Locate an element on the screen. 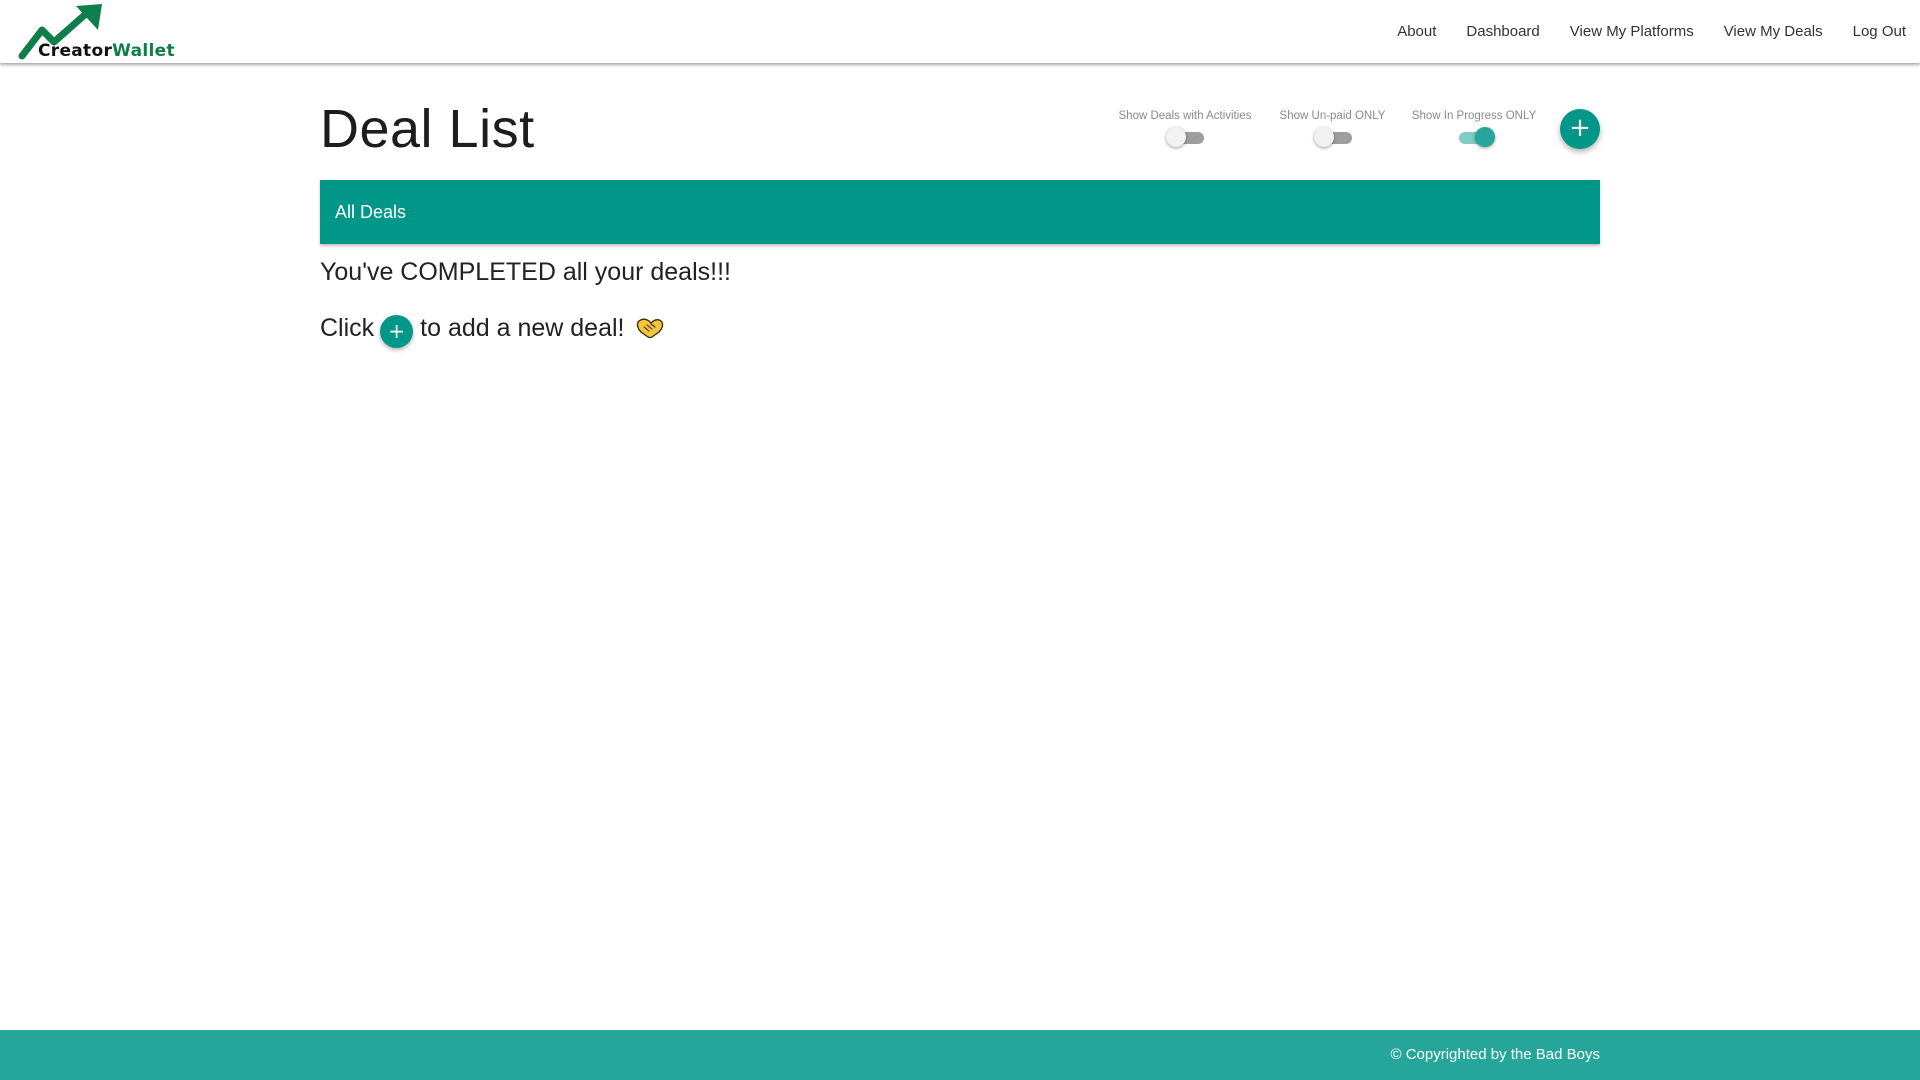  filter-unpaid-label: Show Un-paid ONLY is located at coordinates (1332, 116).